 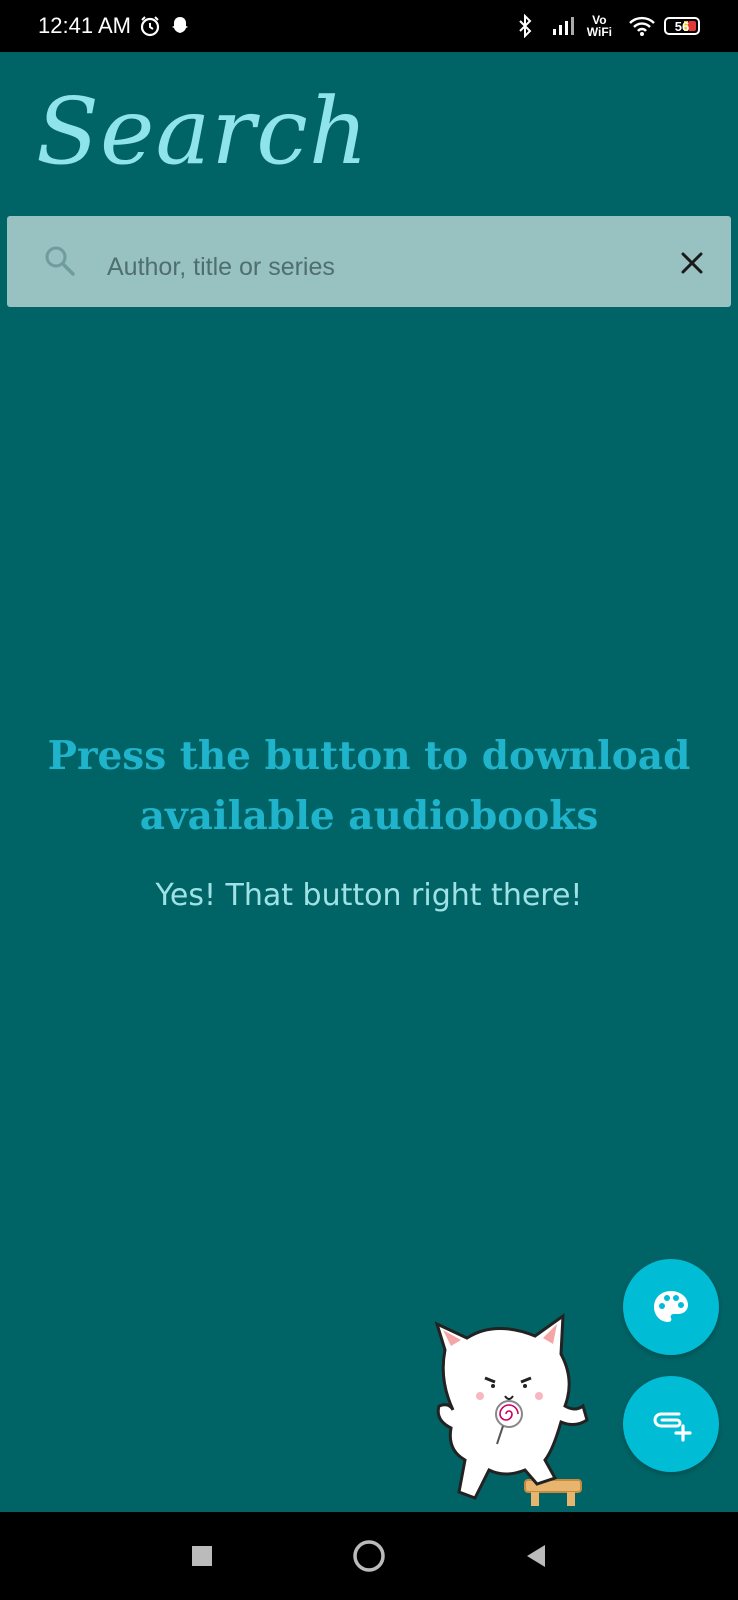 What do you see at coordinates (203, 131) in the screenshot?
I see `page-title: Search` at bounding box center [203, 131].